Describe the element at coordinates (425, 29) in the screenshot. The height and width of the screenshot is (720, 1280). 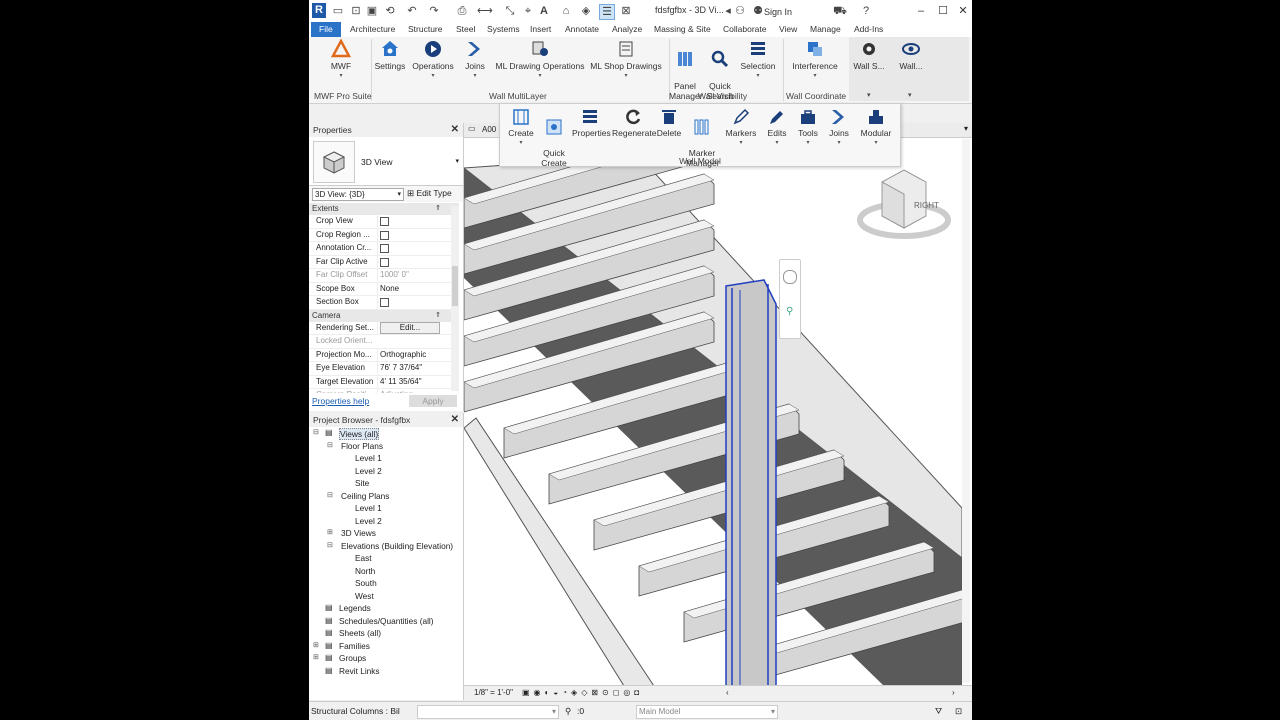
I see `tab-structure: Structure` at that location.